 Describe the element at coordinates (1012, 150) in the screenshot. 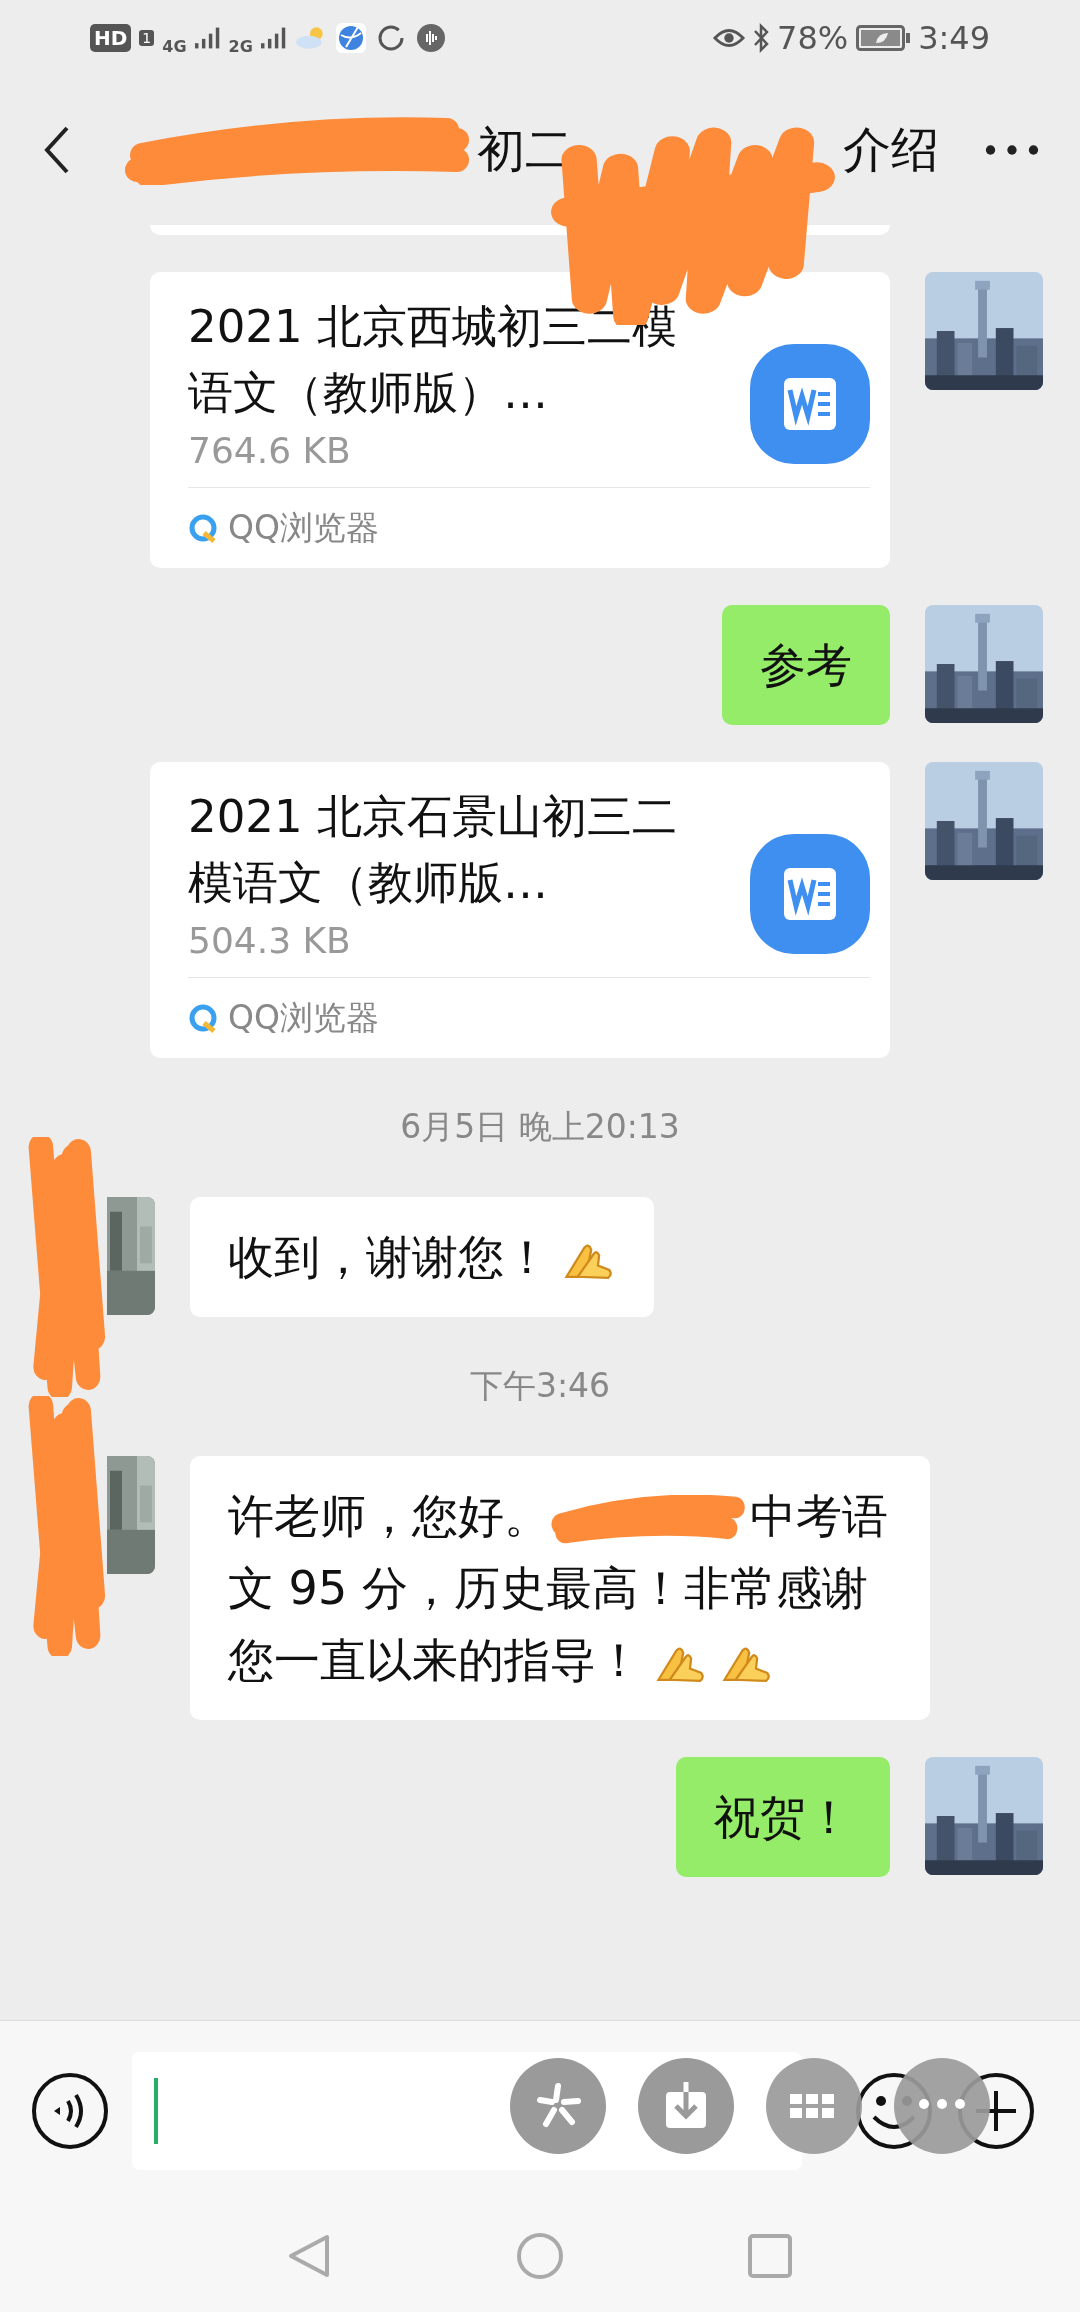

I see `more-icon` at that location.